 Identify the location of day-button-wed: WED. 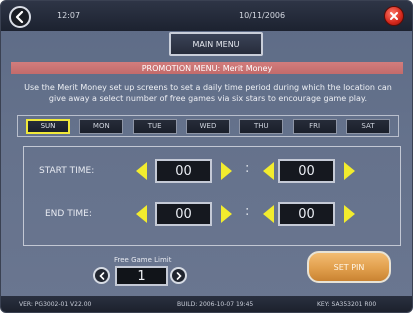
(207, 126).